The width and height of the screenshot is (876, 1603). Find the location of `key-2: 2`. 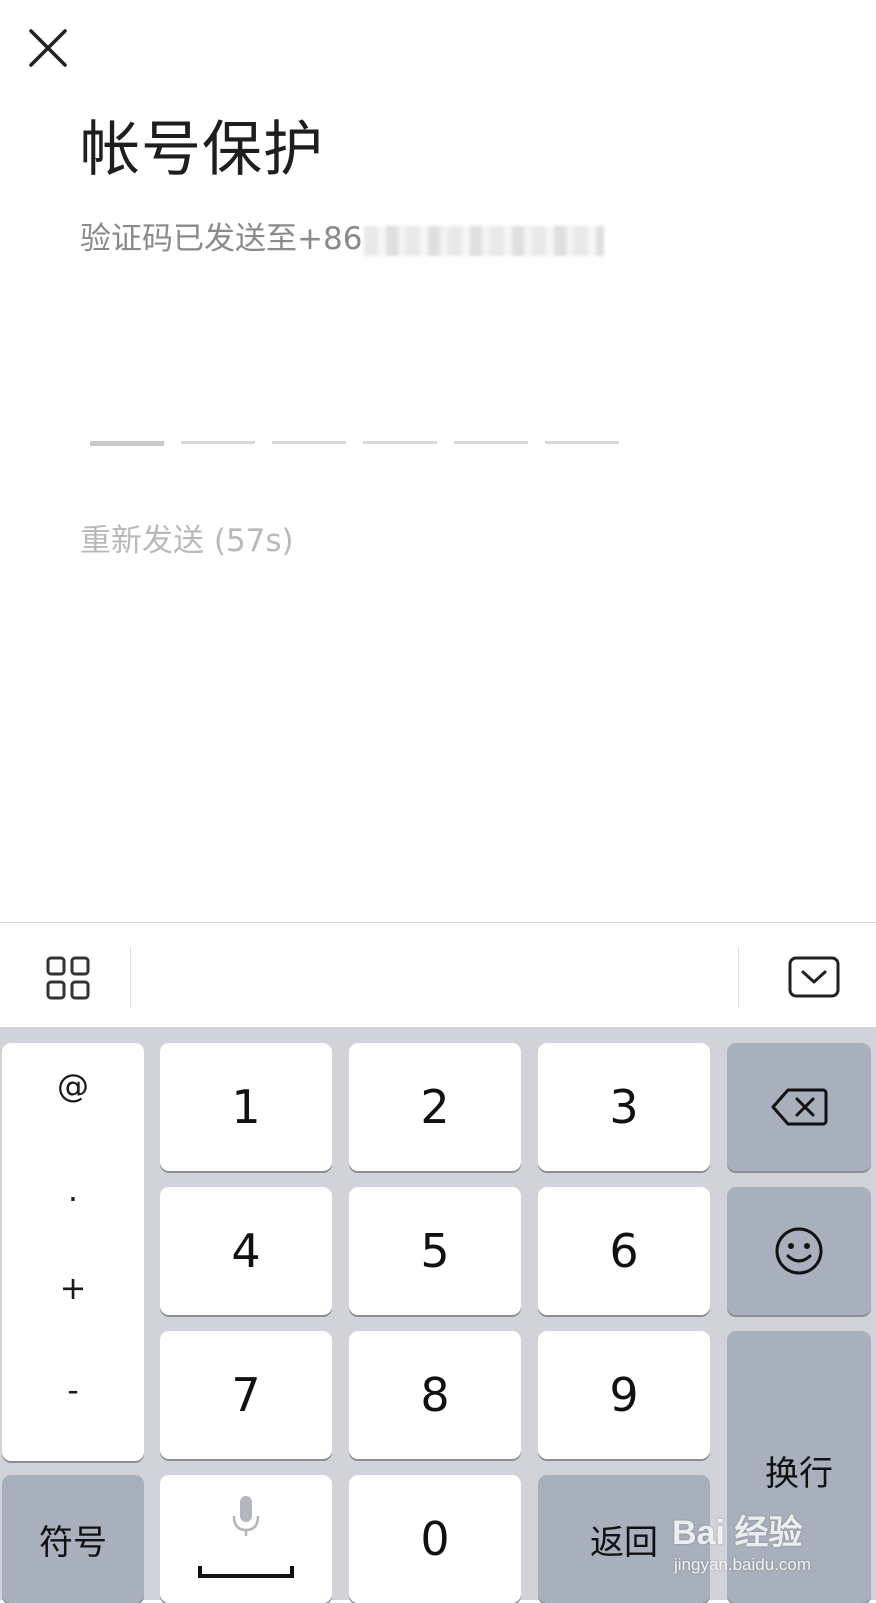

key-2: 2 is located at coordinates (435, 1107).